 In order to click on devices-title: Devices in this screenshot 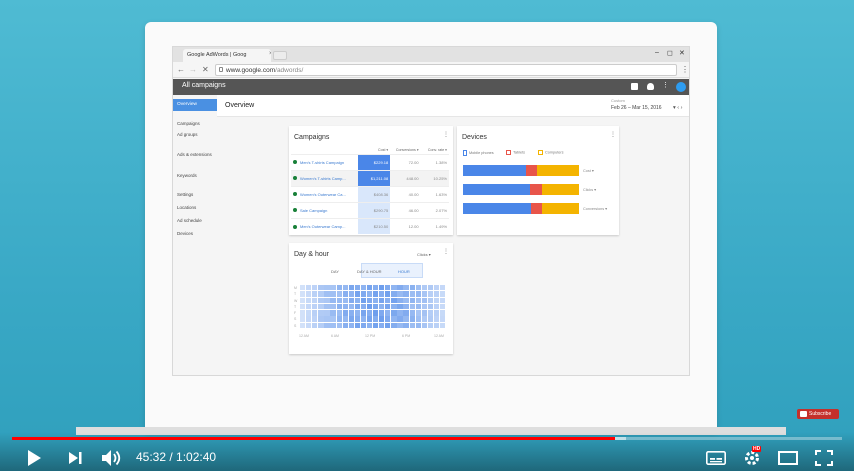, I will do `click(474, 137)`.